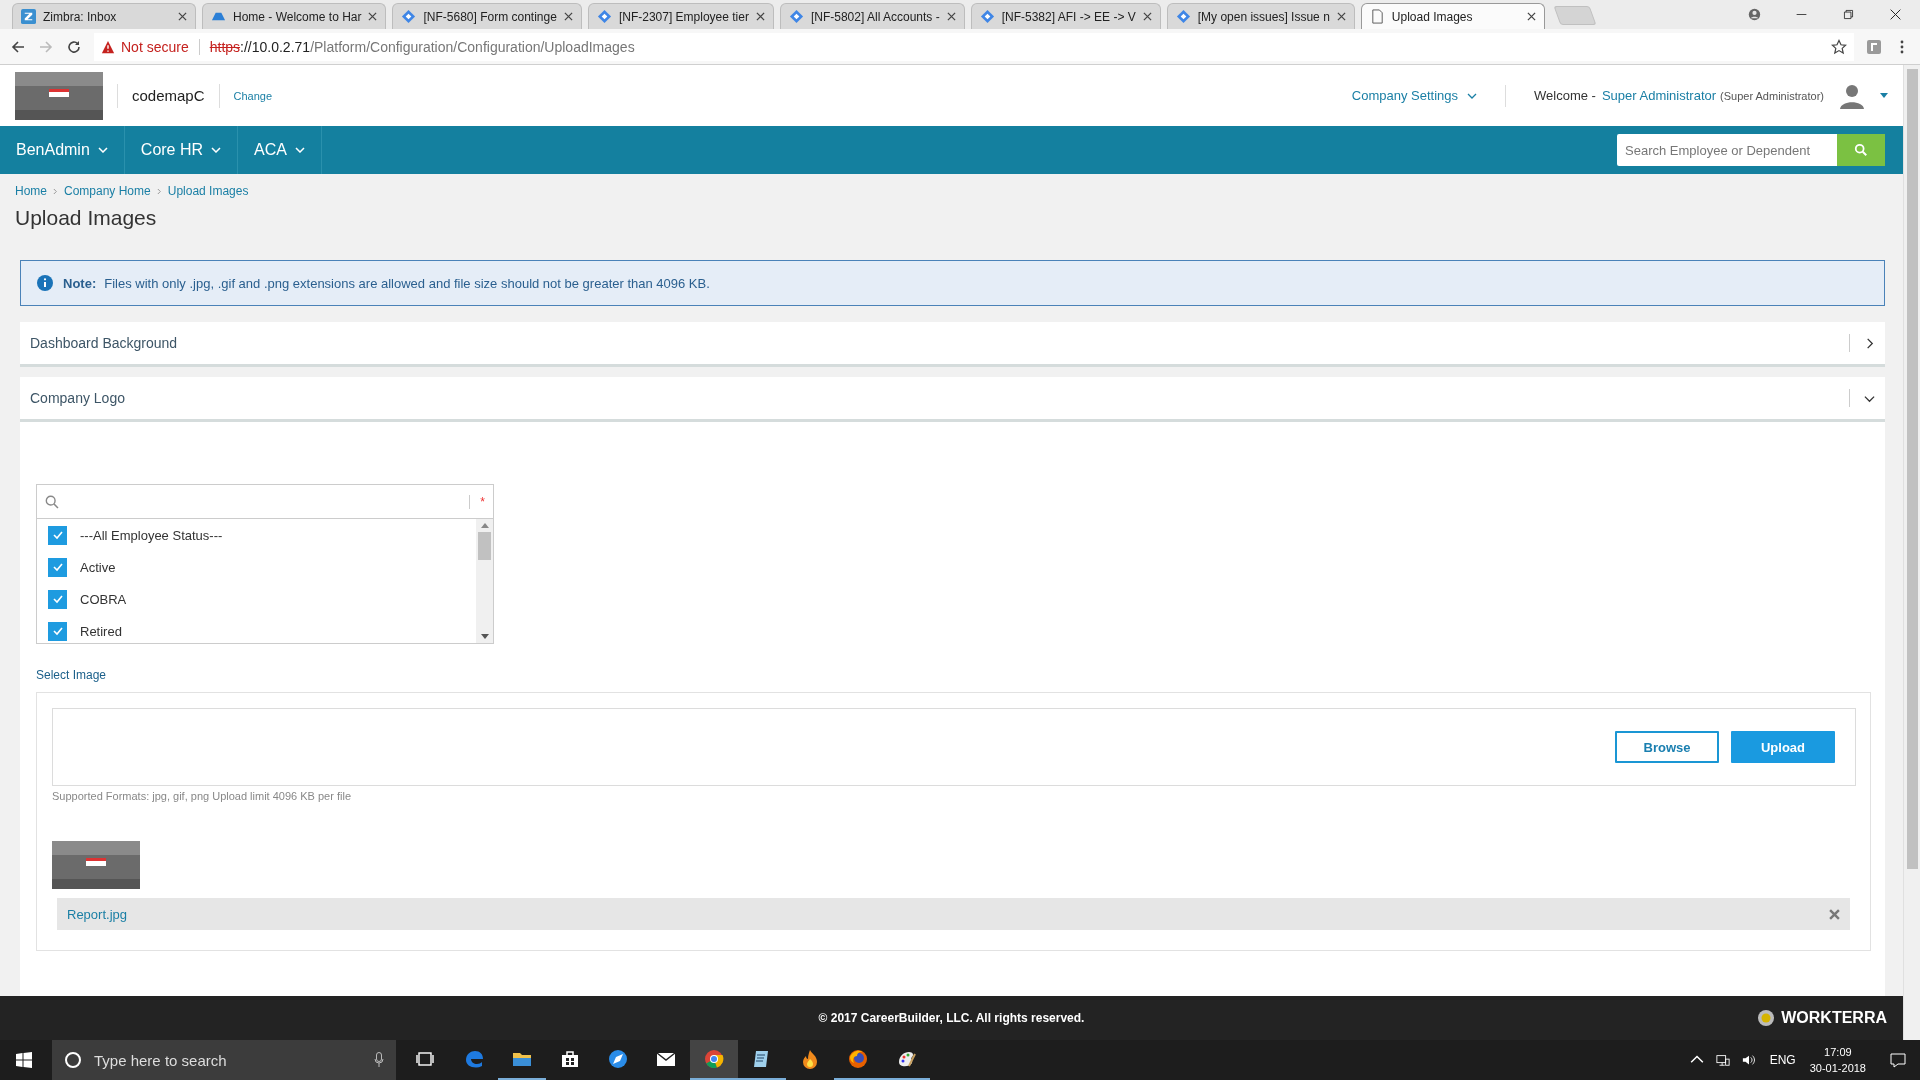 The height and width of the screenshot is (1080, 1920). I want to click on scrollbar, so click(484, 581).